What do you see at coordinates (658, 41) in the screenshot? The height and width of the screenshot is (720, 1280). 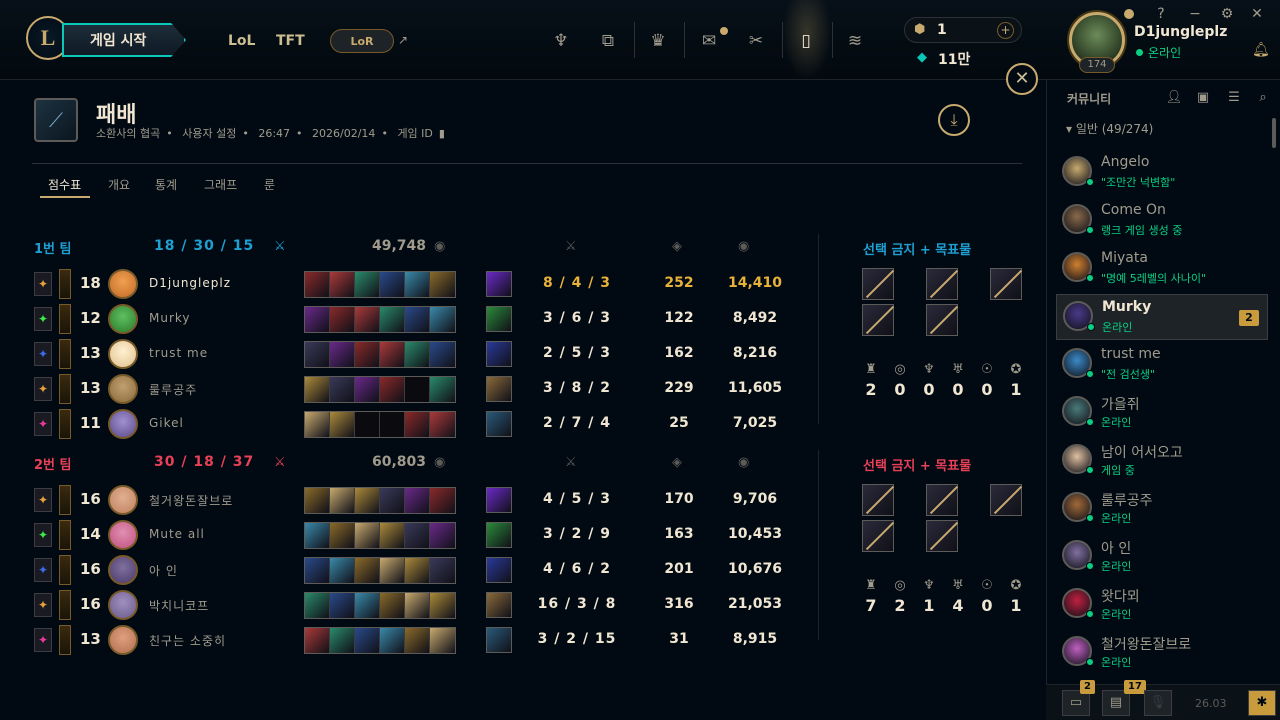 I see `loot-icon: ♛` at bounding box center [658, 41].